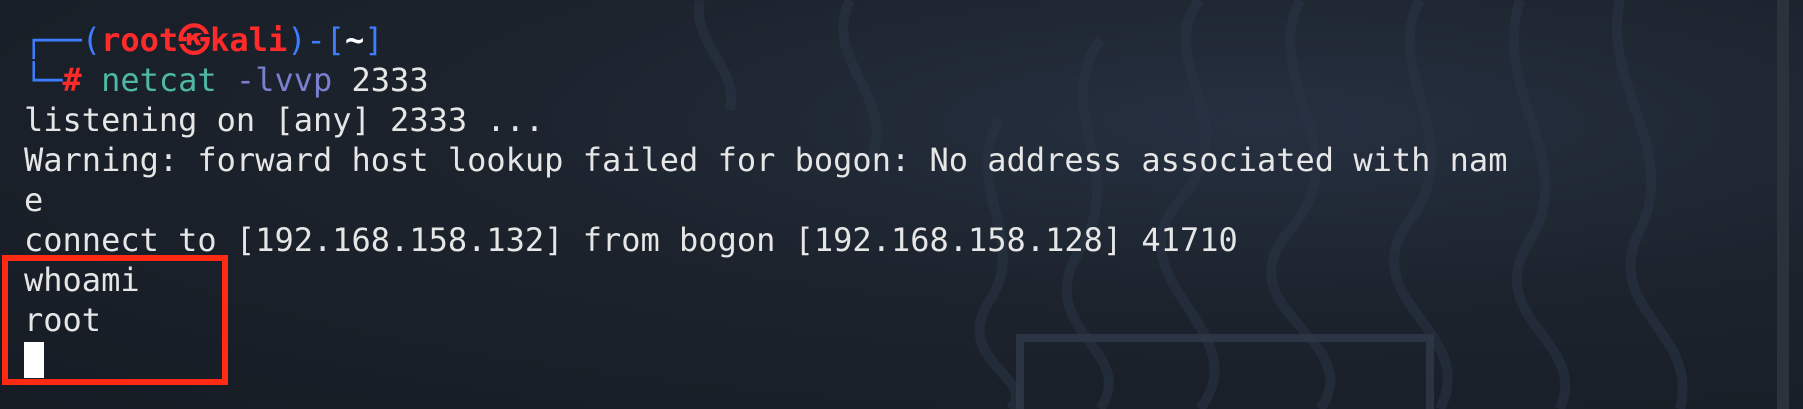 The image size is (1803, 409). I want to click on cursor-line, so click(898, 360).